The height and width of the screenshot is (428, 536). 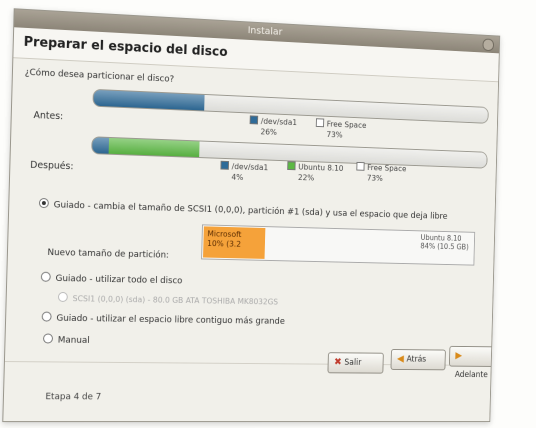 What do you see at coordinates (473, 362) in the screenshot?
I see `forward-button: ▶ Adelante` at bounding box center [473, 362].